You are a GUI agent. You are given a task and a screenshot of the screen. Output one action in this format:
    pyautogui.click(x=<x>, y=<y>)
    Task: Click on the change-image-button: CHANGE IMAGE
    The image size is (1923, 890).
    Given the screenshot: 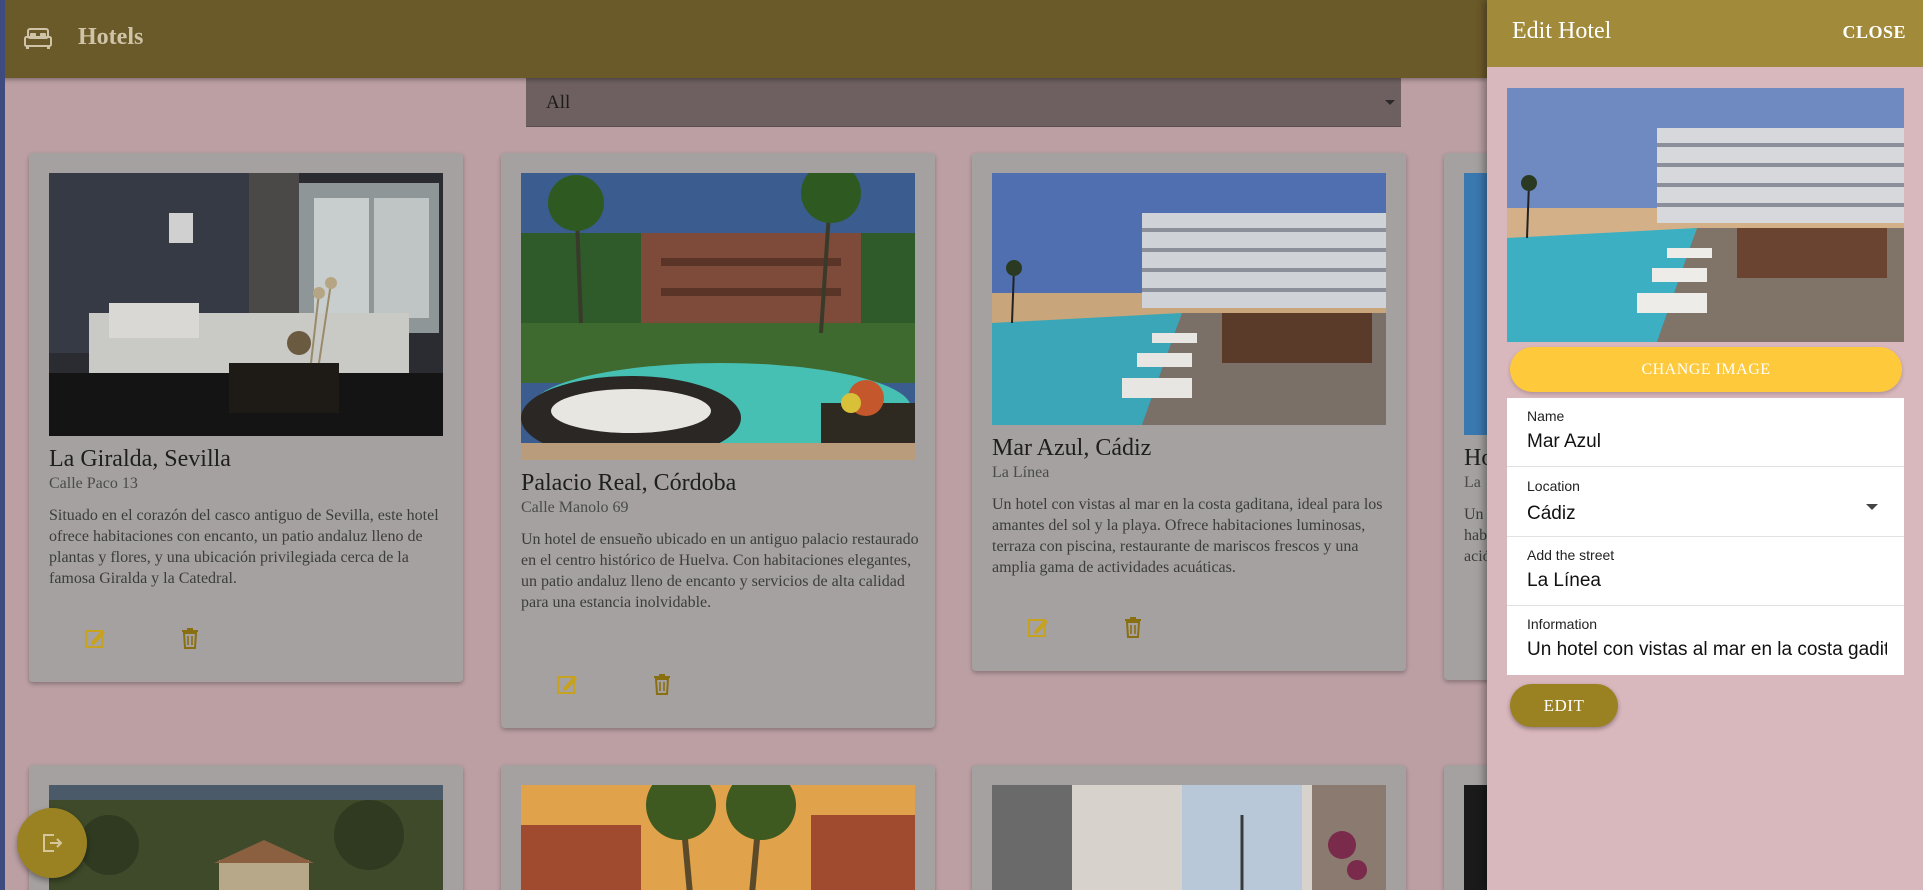 What is the action you would take?
    pyautogui.click(x=1706, y=369)
    